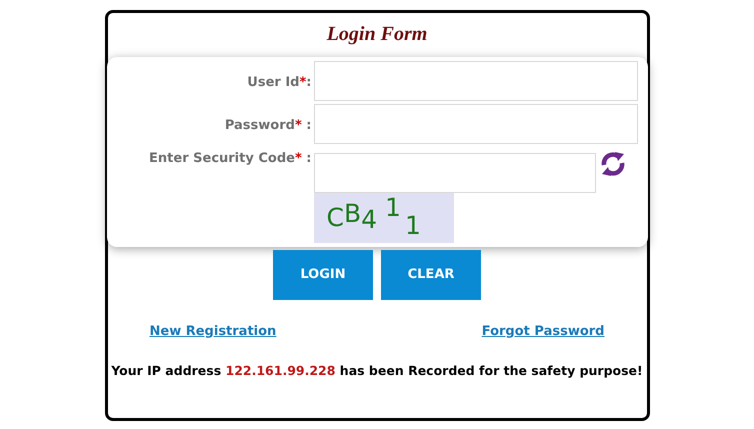  What do you see at coordinates (230, 159) in the screenshot?
I see `field-label: Enter Security Code* :` at bounding box center [230, 159].